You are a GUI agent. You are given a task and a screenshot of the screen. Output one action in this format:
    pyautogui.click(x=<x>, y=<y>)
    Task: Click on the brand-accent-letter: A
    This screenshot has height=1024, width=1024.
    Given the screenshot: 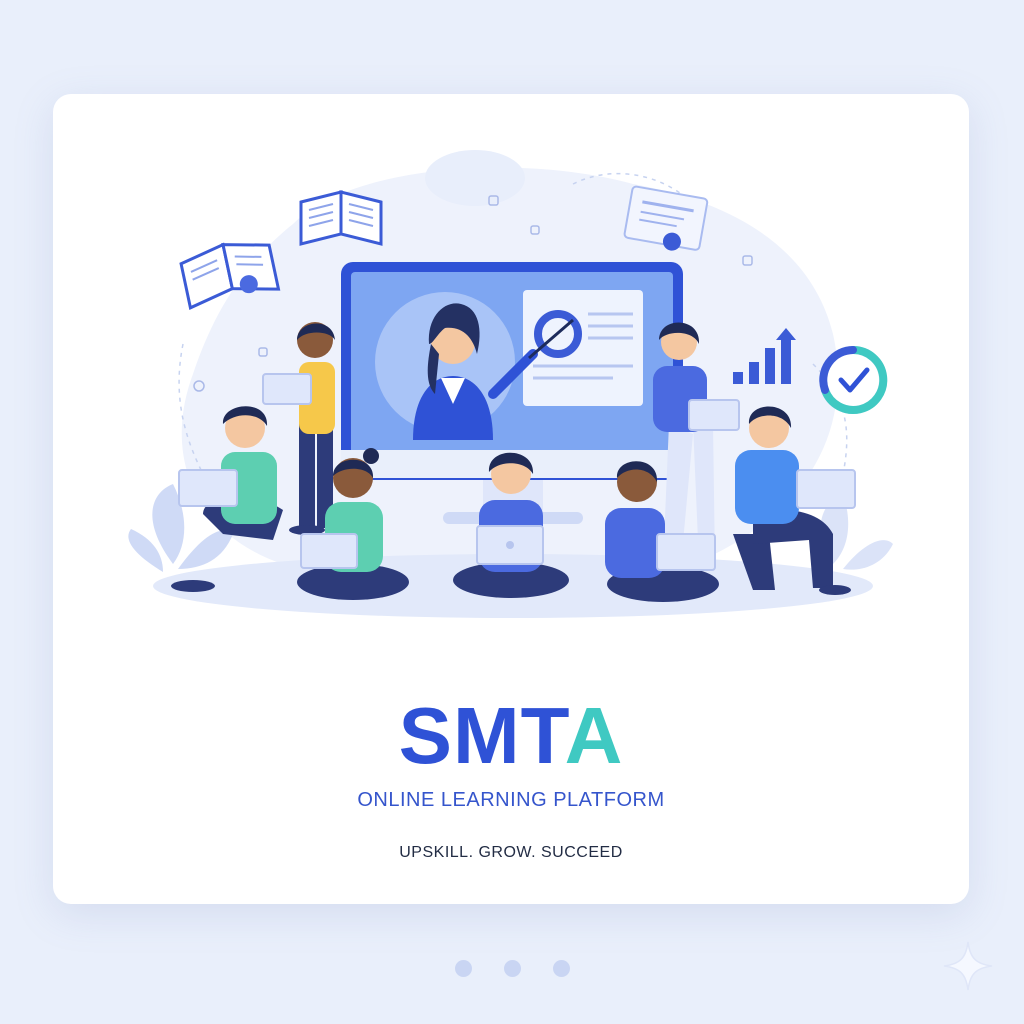 What is the action you would take?
    pyautogui.click(x=594, y=735)
    